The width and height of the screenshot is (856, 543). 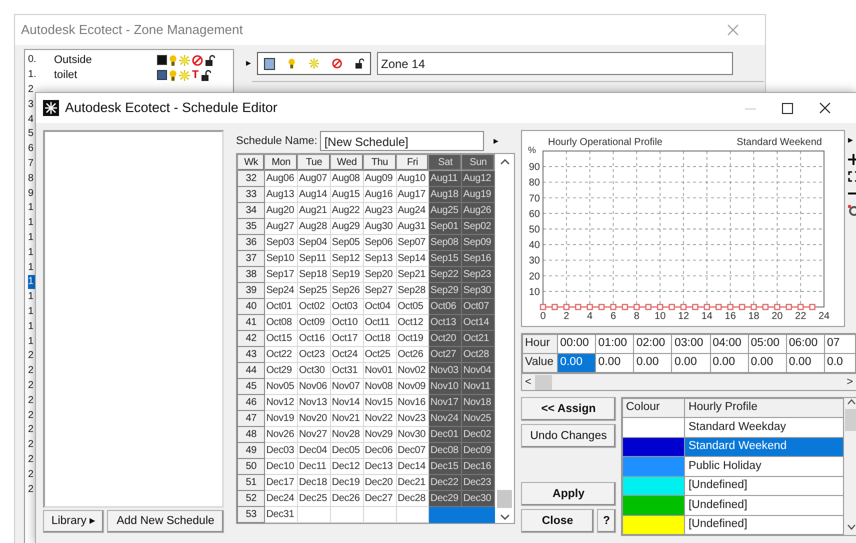 I want to click on menu-arrow: ▸, so click(x=248, y=63).